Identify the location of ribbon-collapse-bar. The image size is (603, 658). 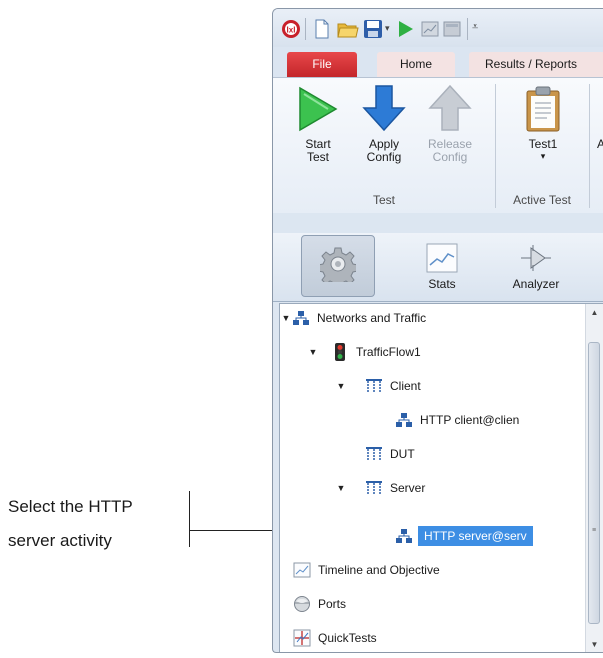
(438, 223).